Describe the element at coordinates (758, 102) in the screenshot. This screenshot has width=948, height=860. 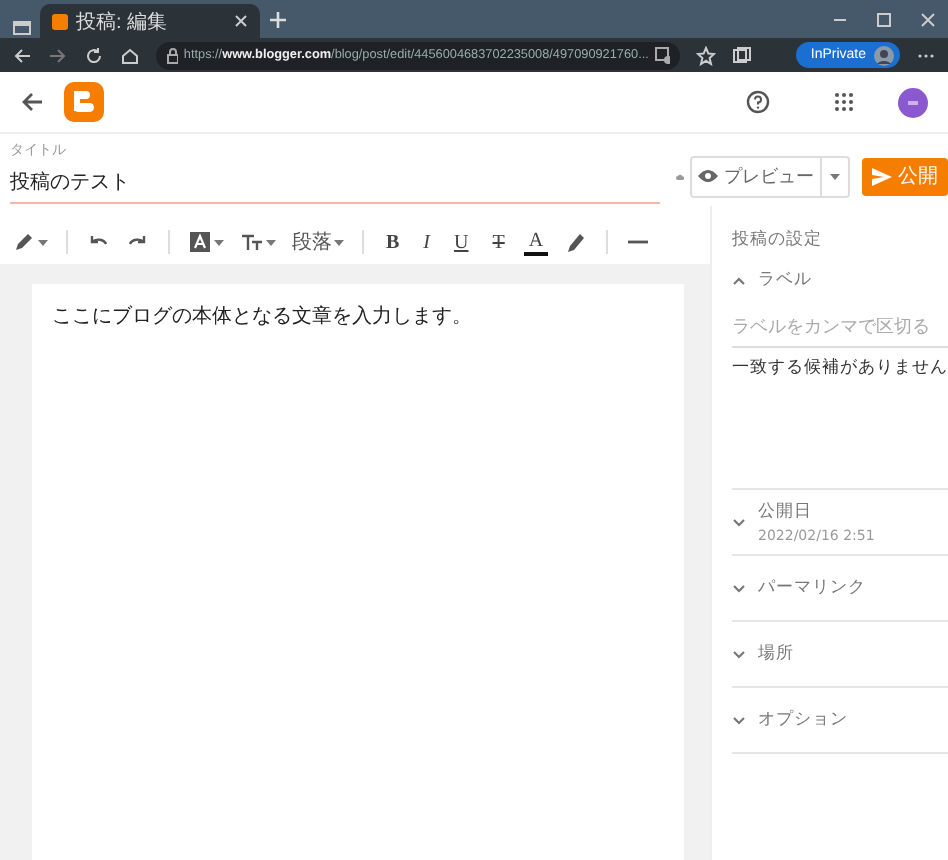
I see `help-icon` at that location.